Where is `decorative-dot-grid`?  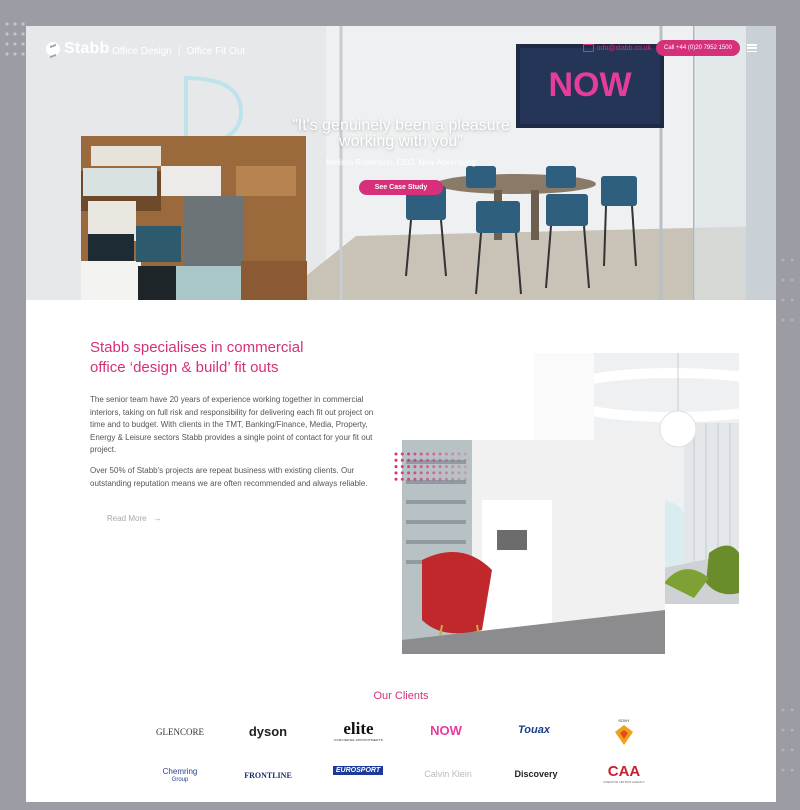 decorative-dot-grid is located at coordinates (430, 466).